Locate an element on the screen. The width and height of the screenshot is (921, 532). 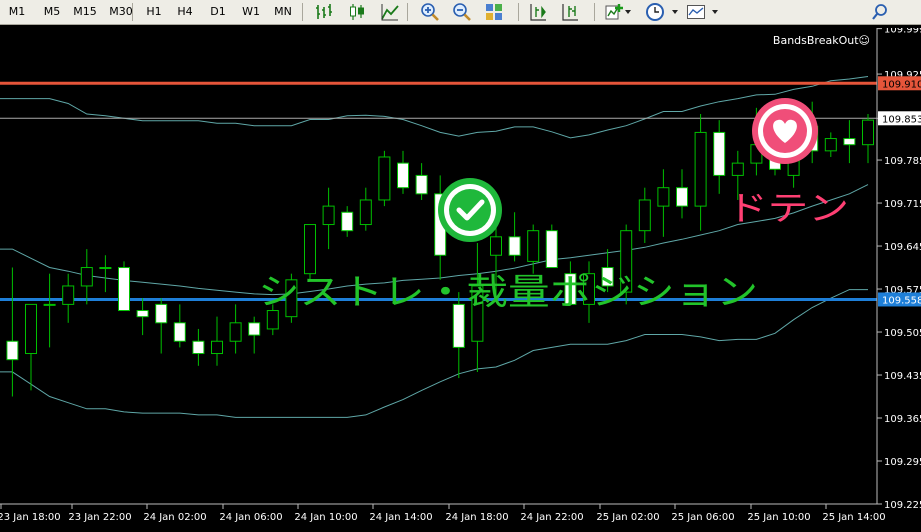
time-axis-label: 24 Jan 22:00 is located at coordinates (551, 517).